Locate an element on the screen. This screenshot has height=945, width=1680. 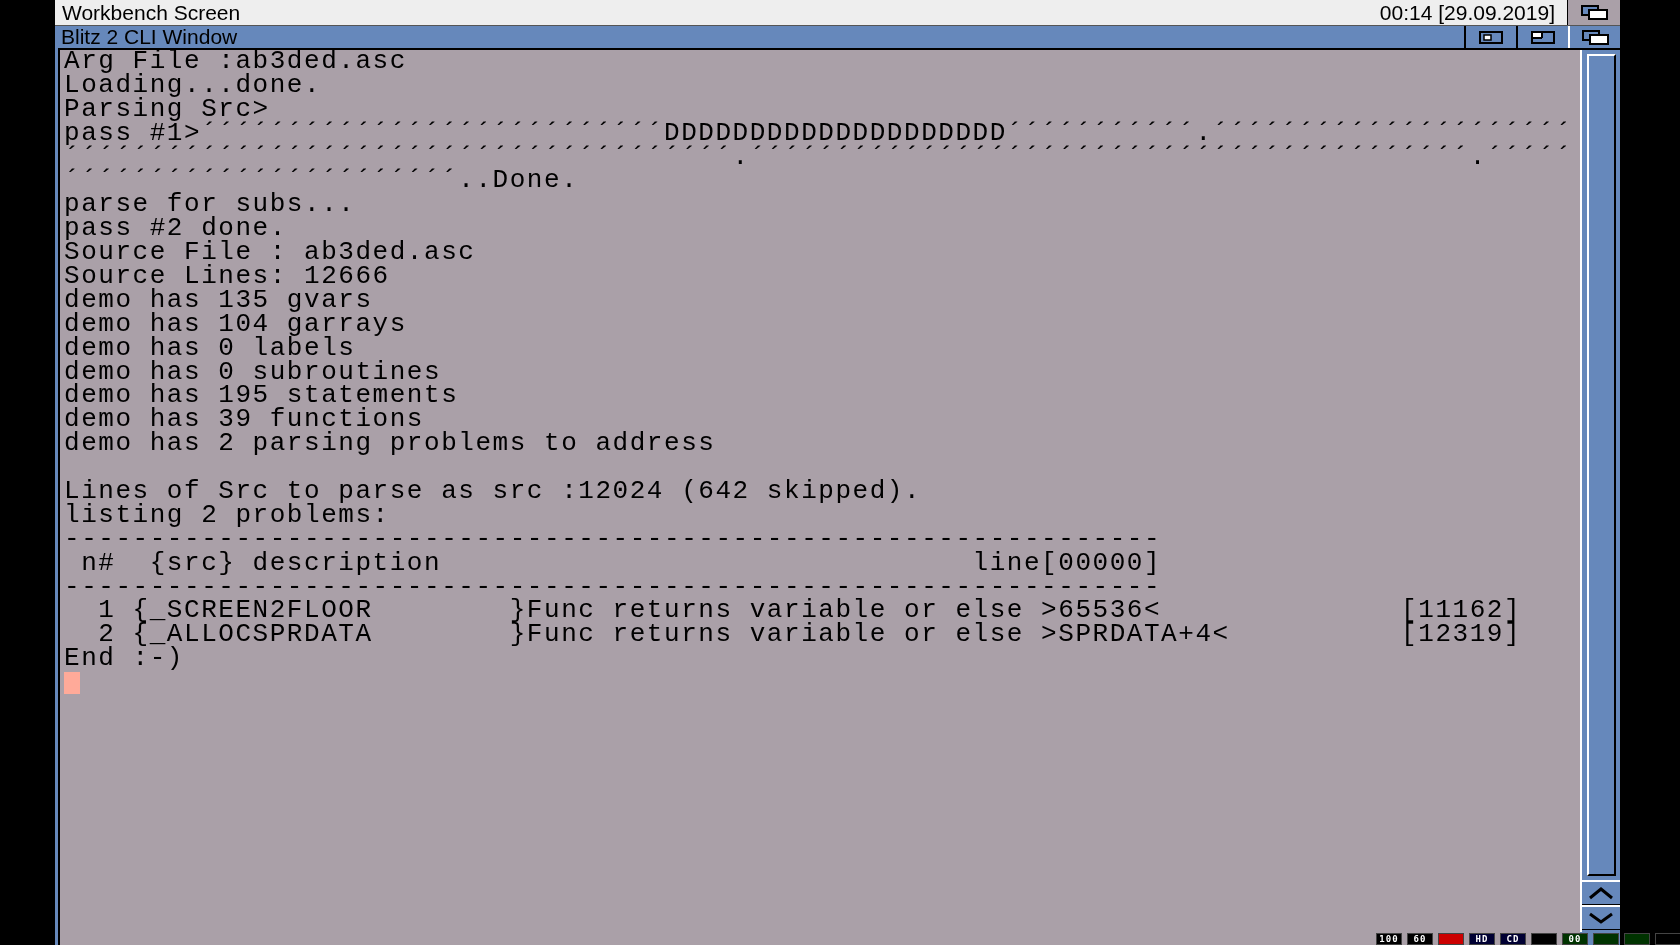
console-line: Parsing Src> is located at coordinates (167, 109).